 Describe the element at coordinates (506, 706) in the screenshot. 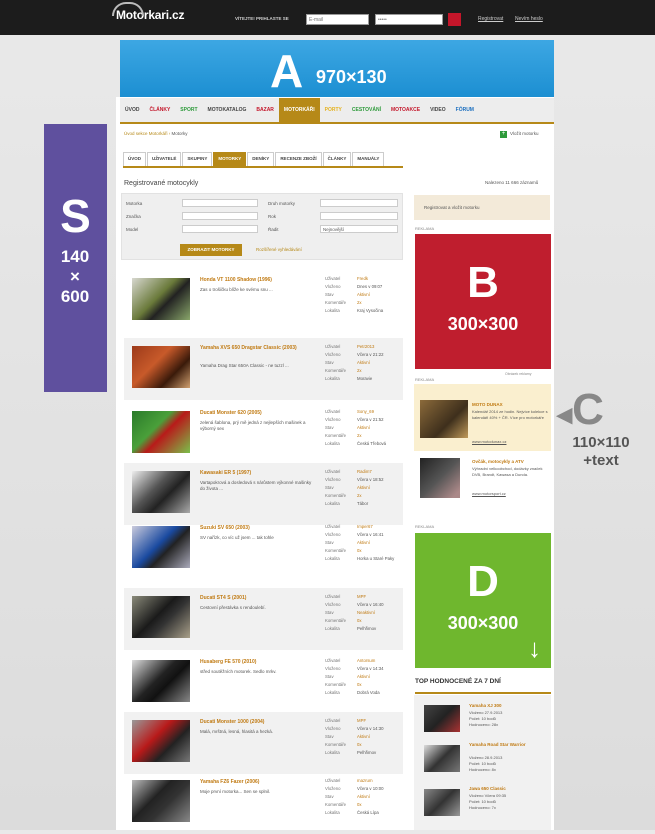

I see `top-item-title: Yamaha XJ 300` at that location.